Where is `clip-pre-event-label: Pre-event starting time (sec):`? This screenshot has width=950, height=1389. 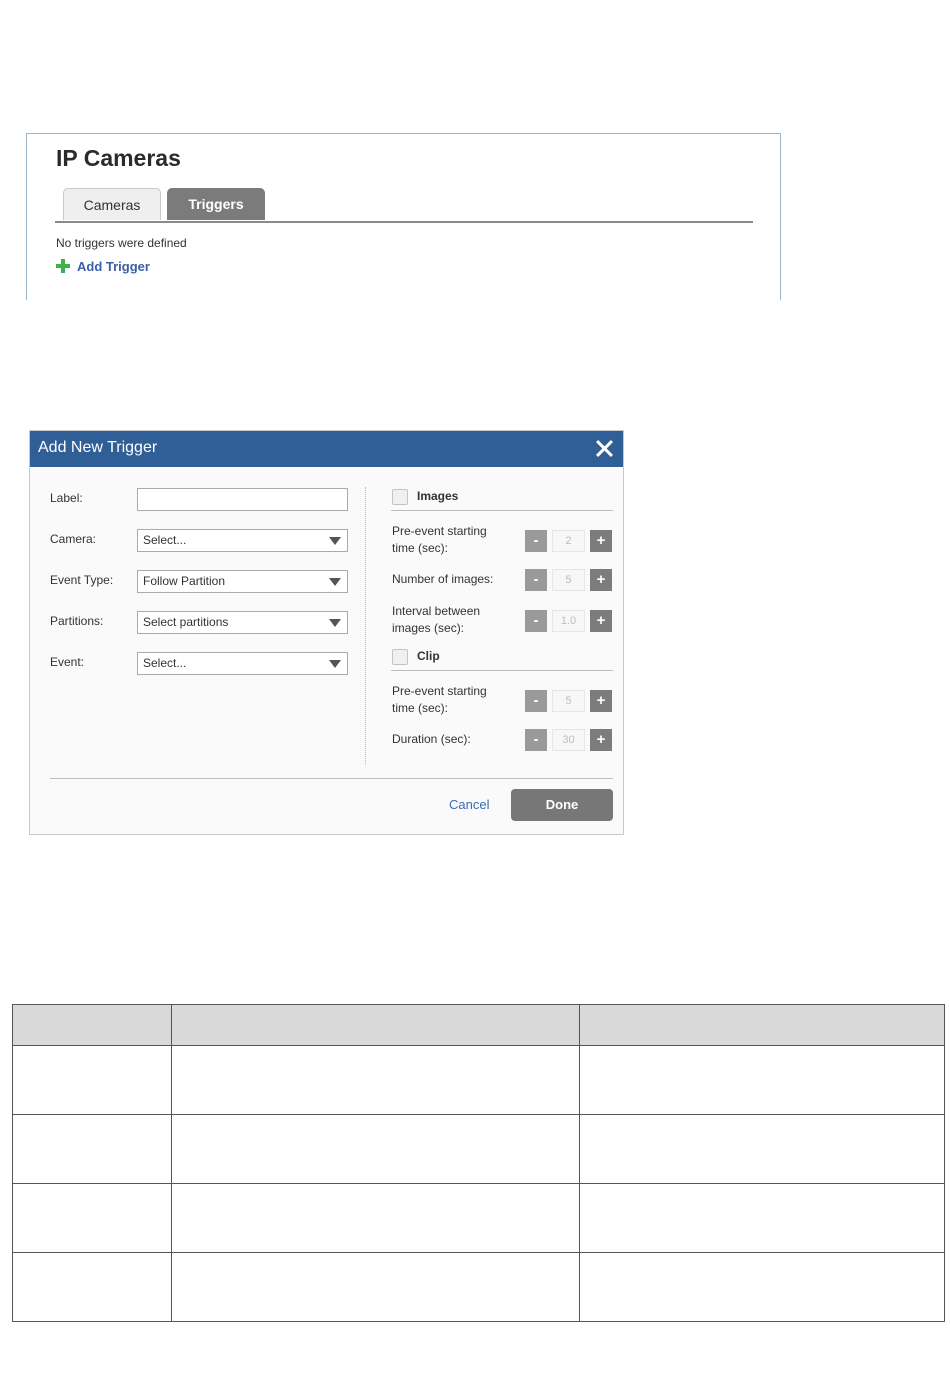 clip-pre-event-label: Pre-event starting time (sec): is located at coordinates (439, 699).